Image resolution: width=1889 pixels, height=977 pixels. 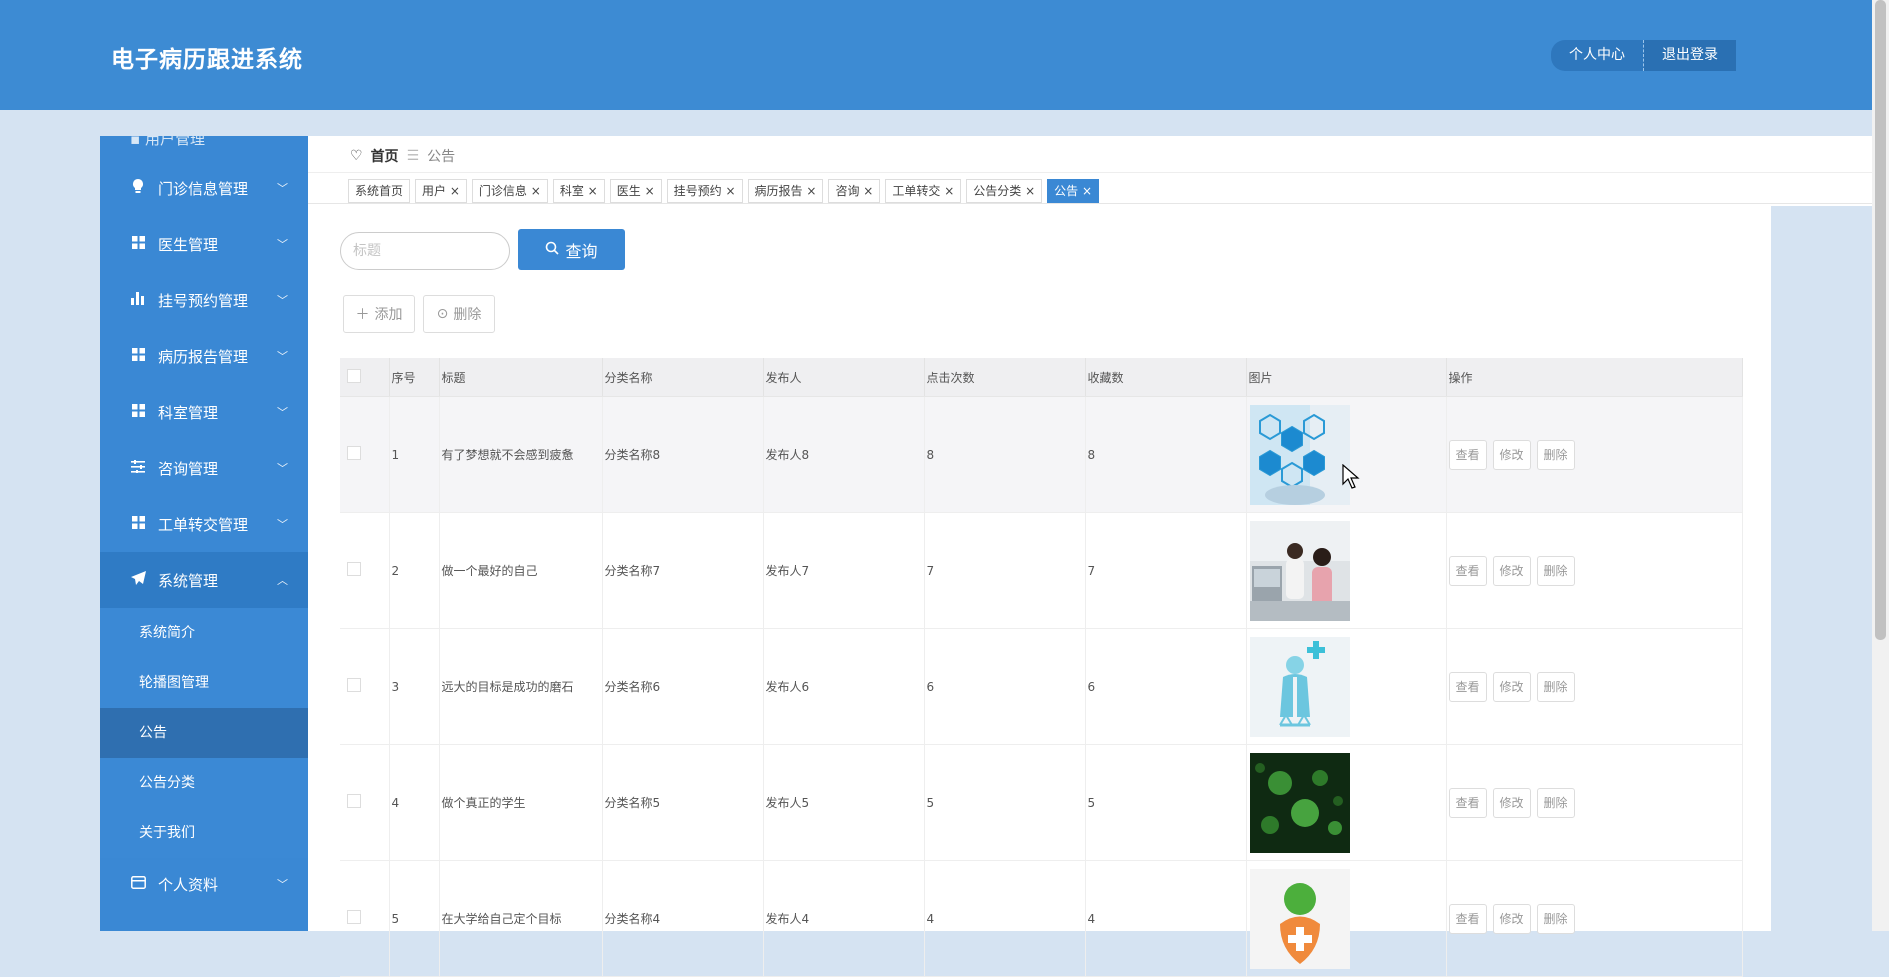 I want to click on column-header: 收藏数, so click(x=1166, y=377).